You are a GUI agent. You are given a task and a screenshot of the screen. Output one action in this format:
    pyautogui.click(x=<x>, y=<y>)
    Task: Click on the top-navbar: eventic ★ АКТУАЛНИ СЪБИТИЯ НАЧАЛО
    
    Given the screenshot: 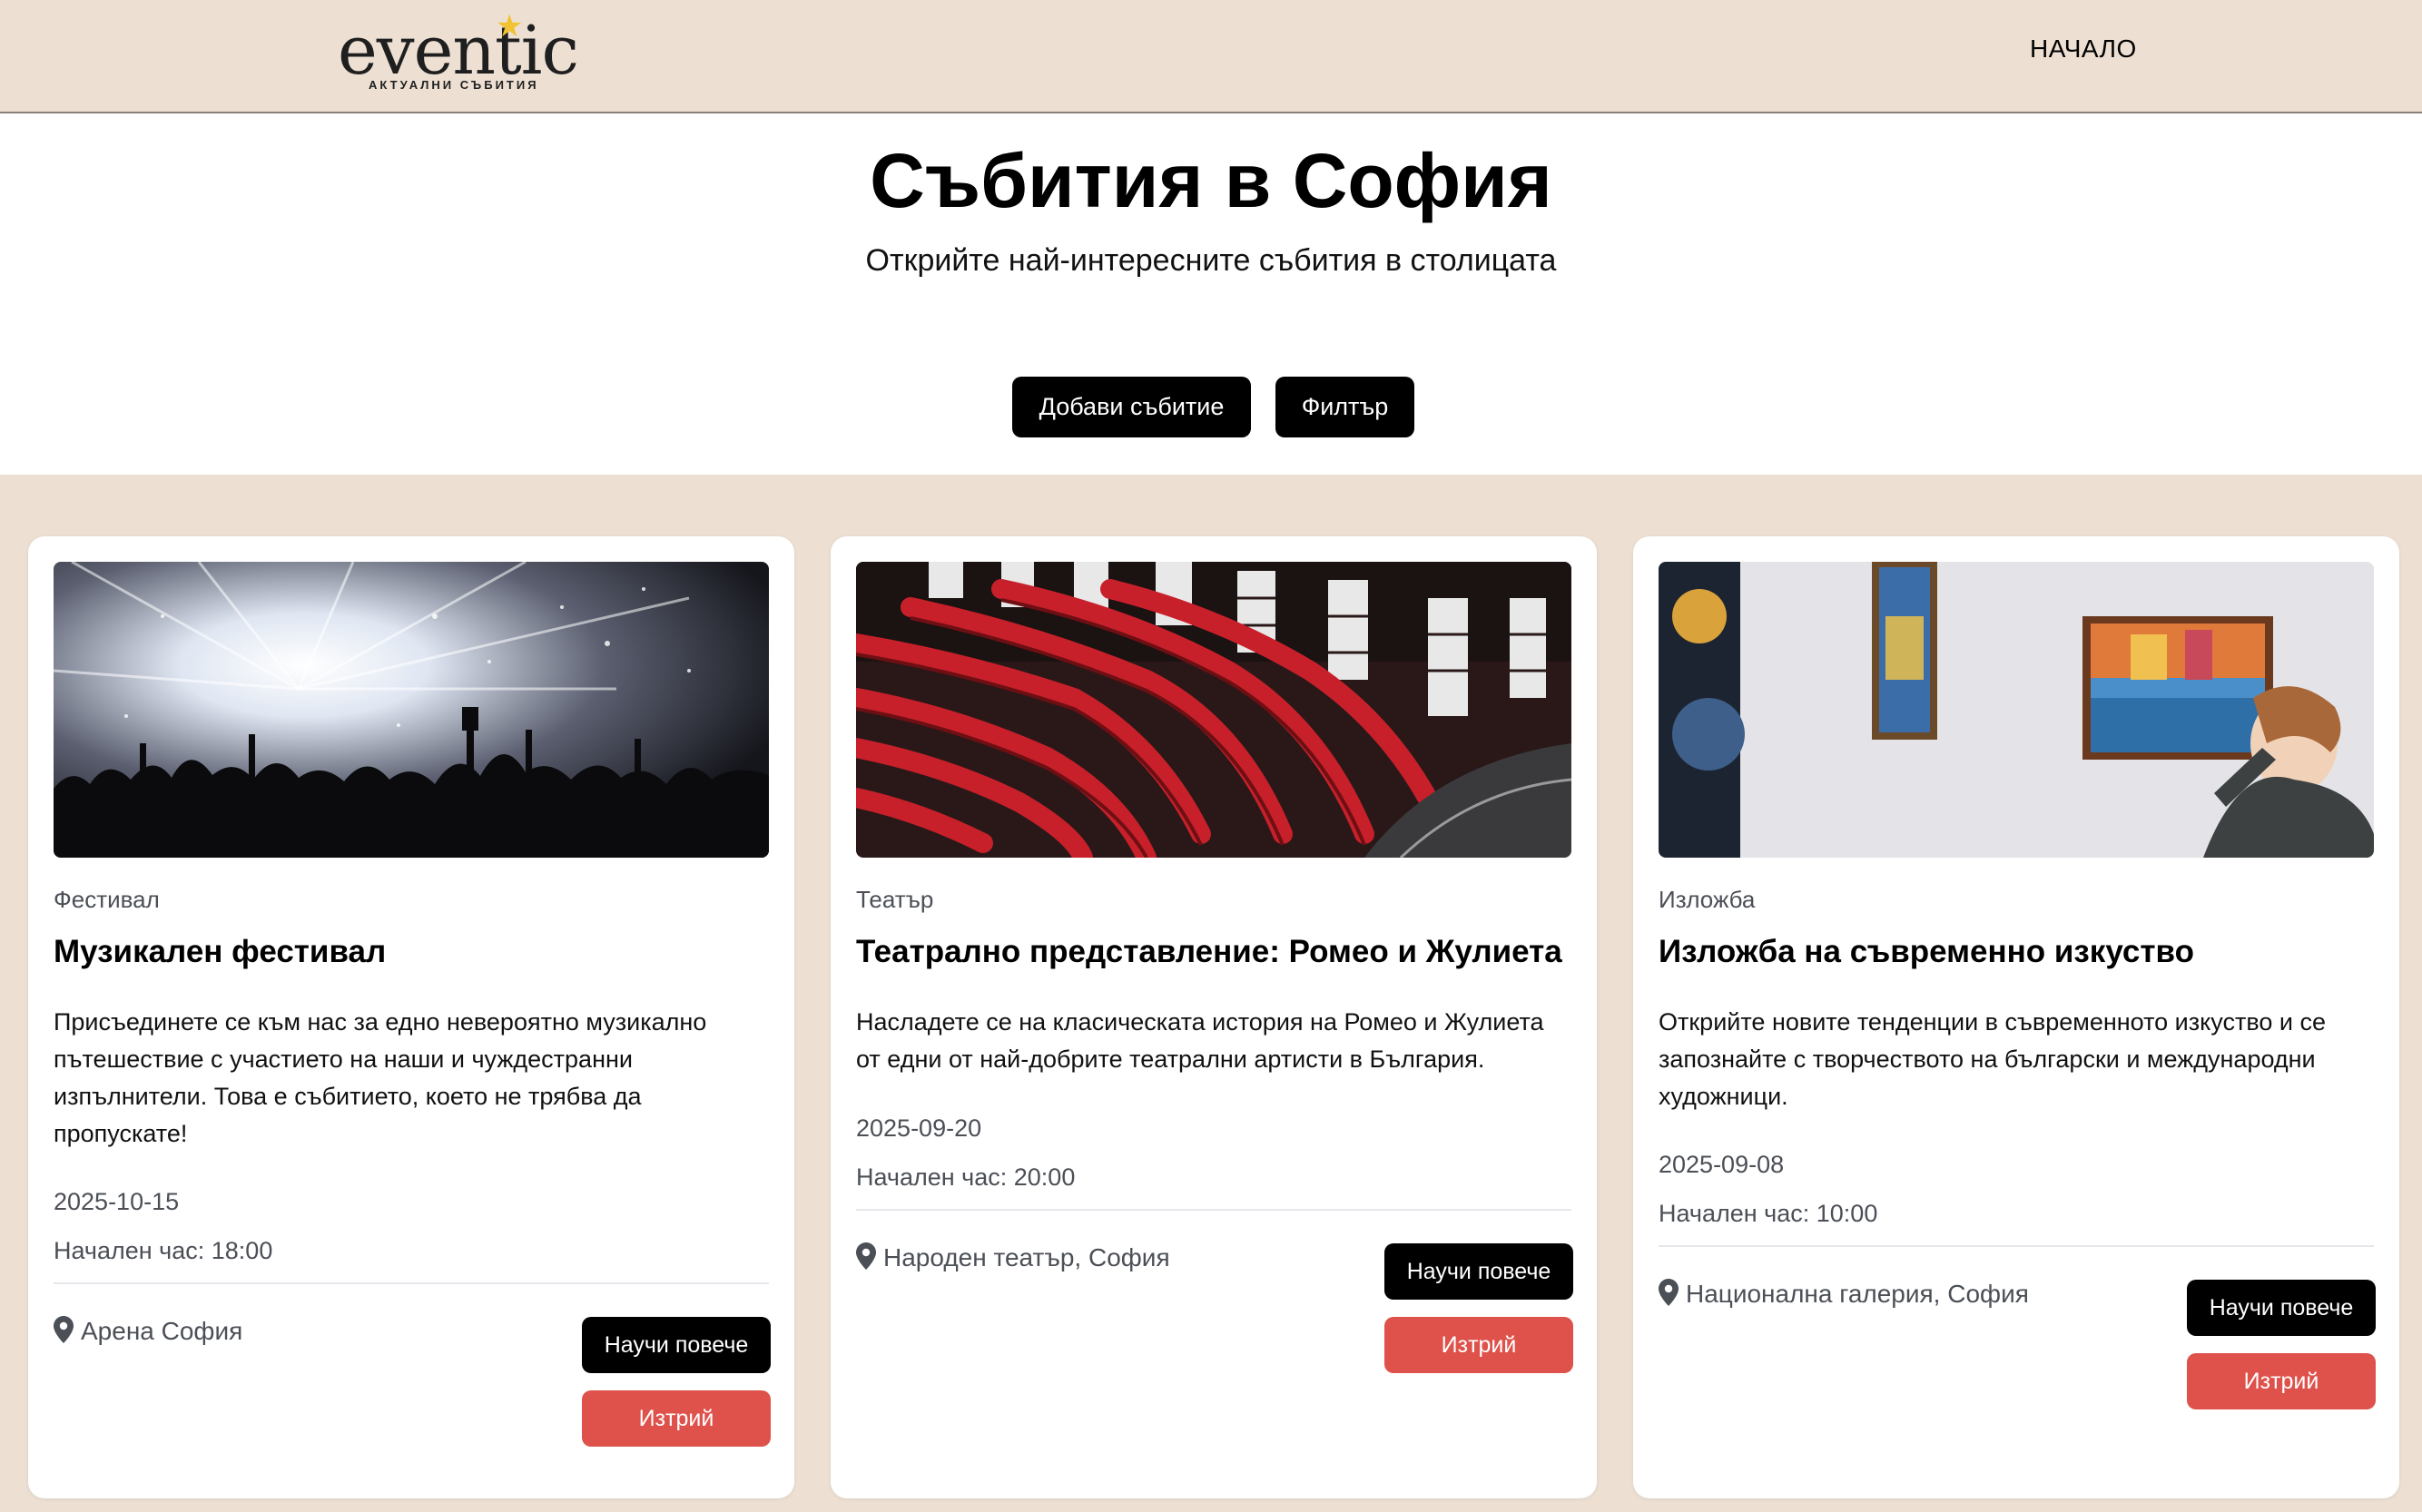 What is the action you would take?
    pyautogui.click(x=1211, y=56)
    